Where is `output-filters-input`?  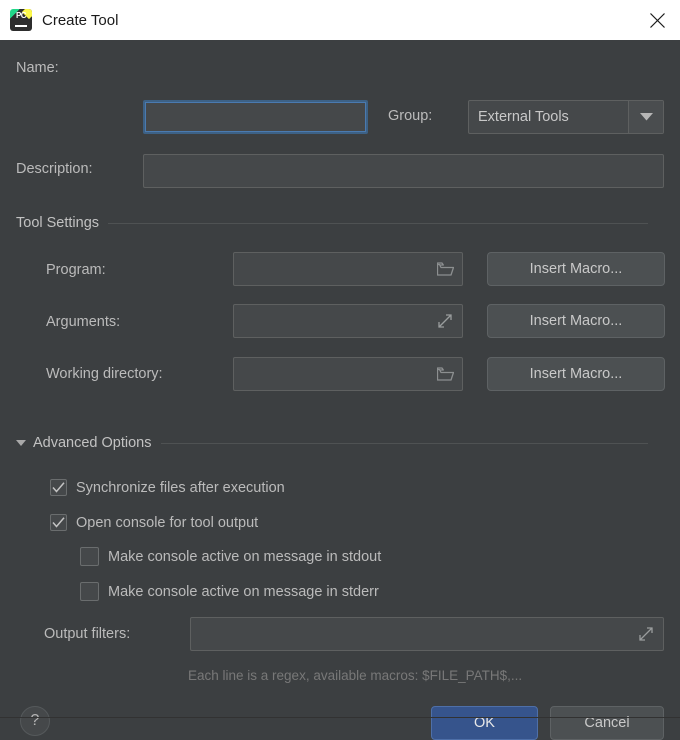 output-filters-input is located at coordinates (427, 634).